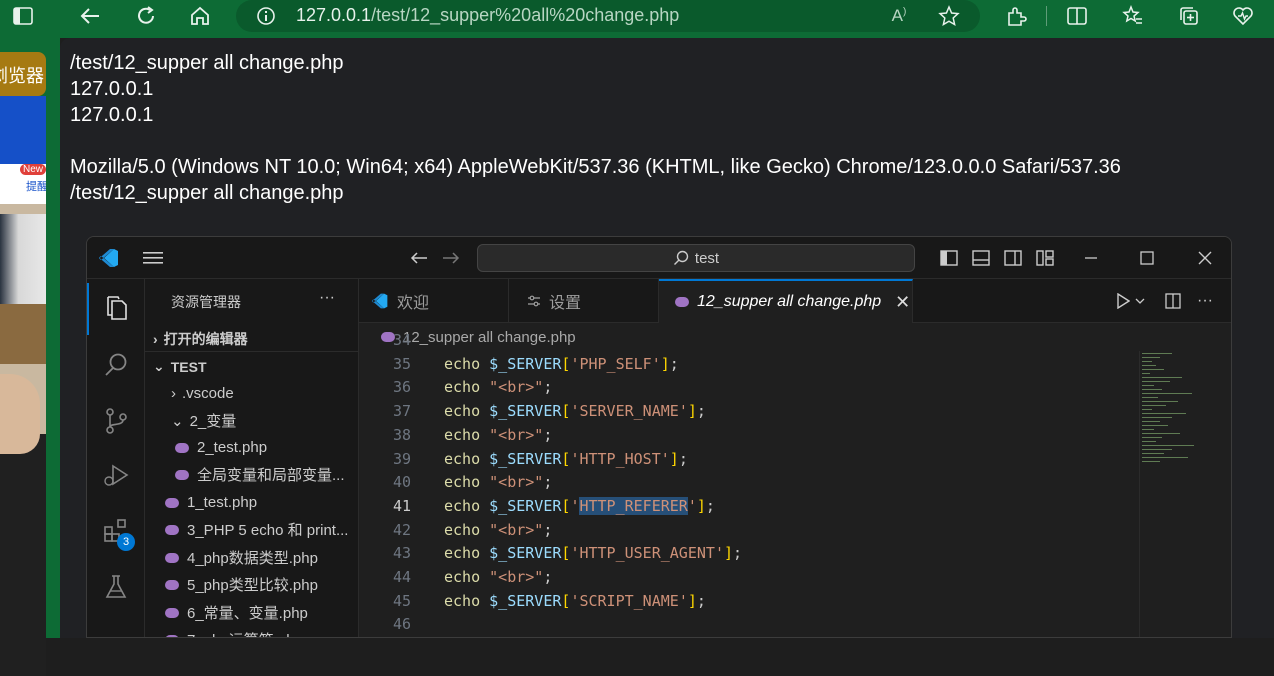  What do you see at coordinates (789, 301) in the screenshot?
I see `tab-label: 12_supper all change.php` at bounding box center [789, 301].